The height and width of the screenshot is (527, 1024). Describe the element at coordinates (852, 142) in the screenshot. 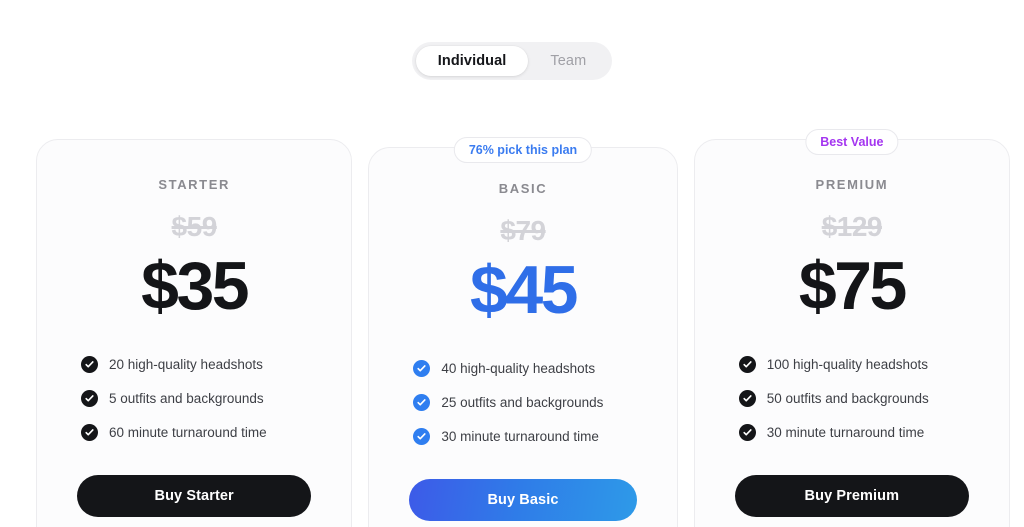

I see `status-badge-best-value: Best Value` at that location.